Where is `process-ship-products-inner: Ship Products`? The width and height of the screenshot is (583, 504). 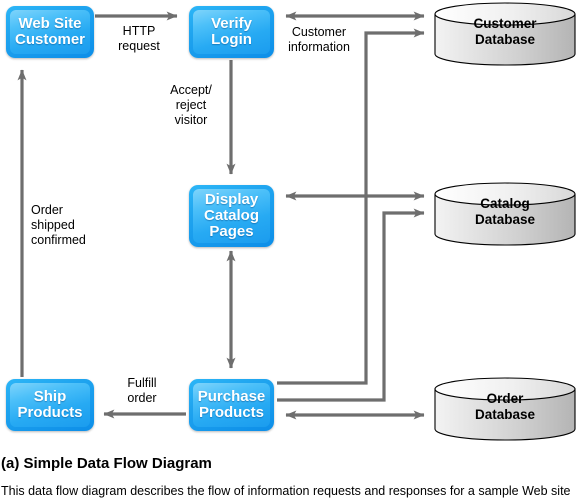 process-ship-products-inner: Ship Products is located at coordinates (50, 405).